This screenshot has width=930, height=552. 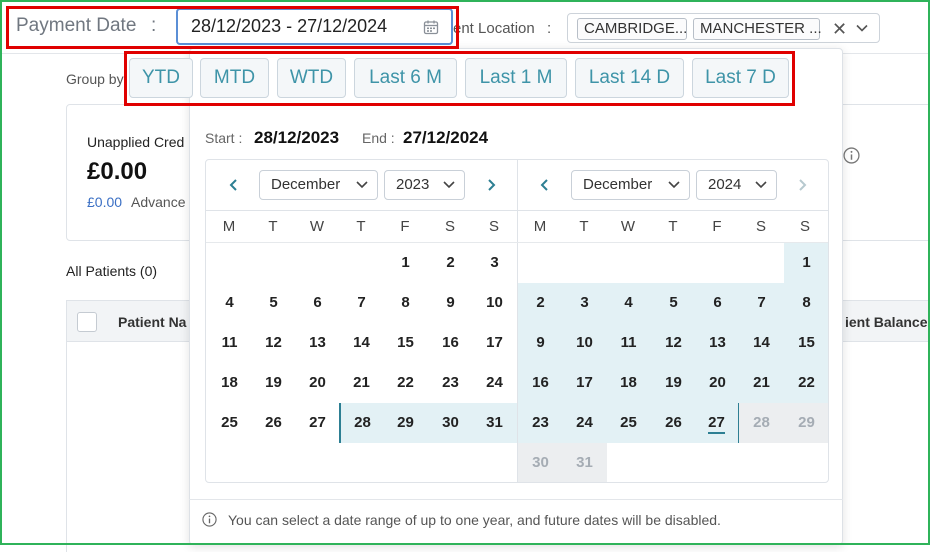 I want to click on calendar-day: 29, so click(x=405, y=423).